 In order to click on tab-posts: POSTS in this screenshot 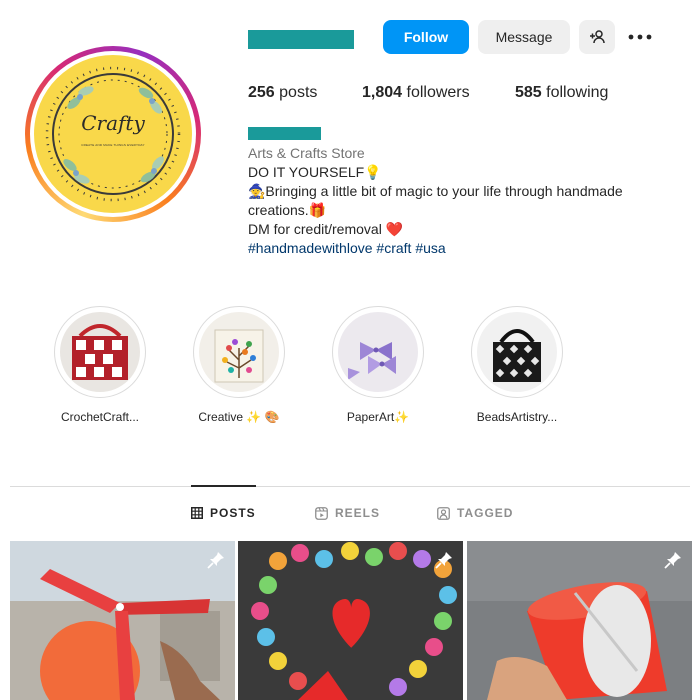, I will do `click(223, 513)`.